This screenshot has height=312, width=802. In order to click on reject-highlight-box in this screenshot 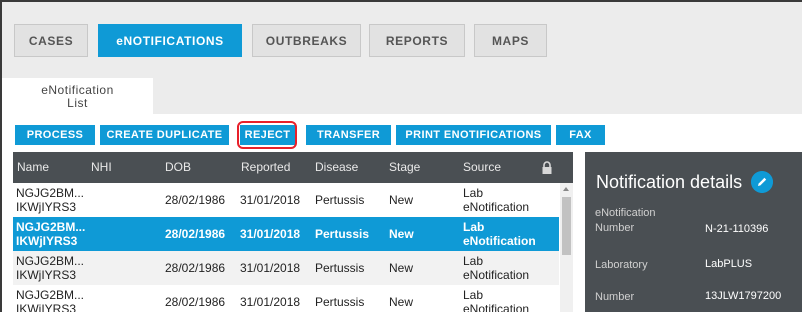, I will do `click(267, 135)`.